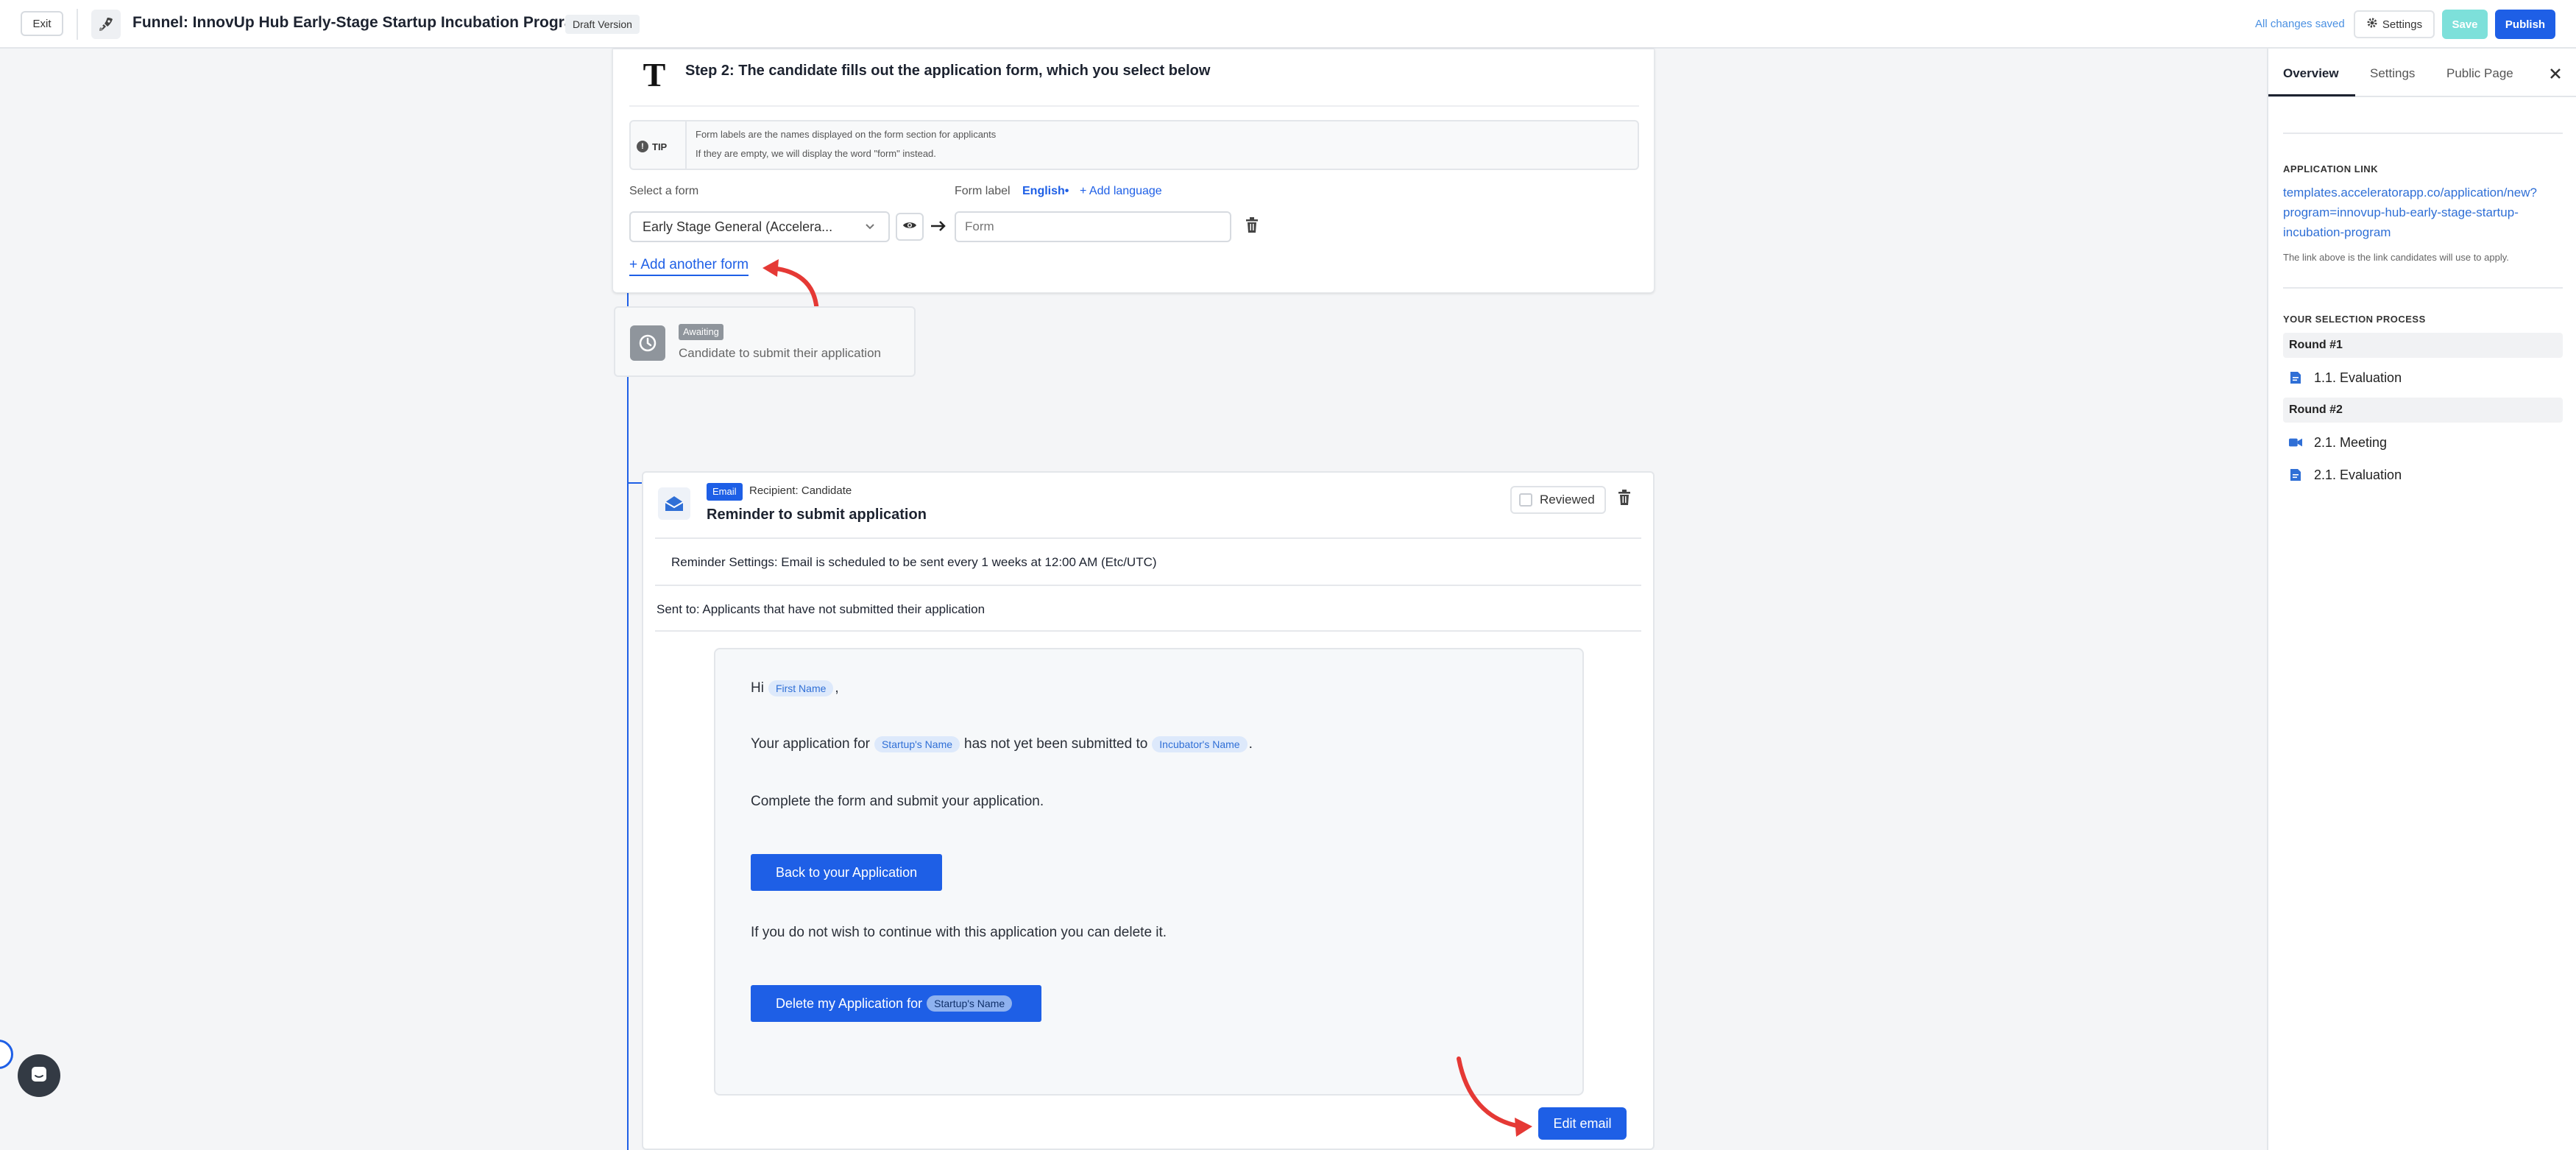 This screenshot has height=1150, width=2576. What do you see at coordinates (106, 24) in the screenshot?
I see `rocket-icon` at bounding box center [106, 24].